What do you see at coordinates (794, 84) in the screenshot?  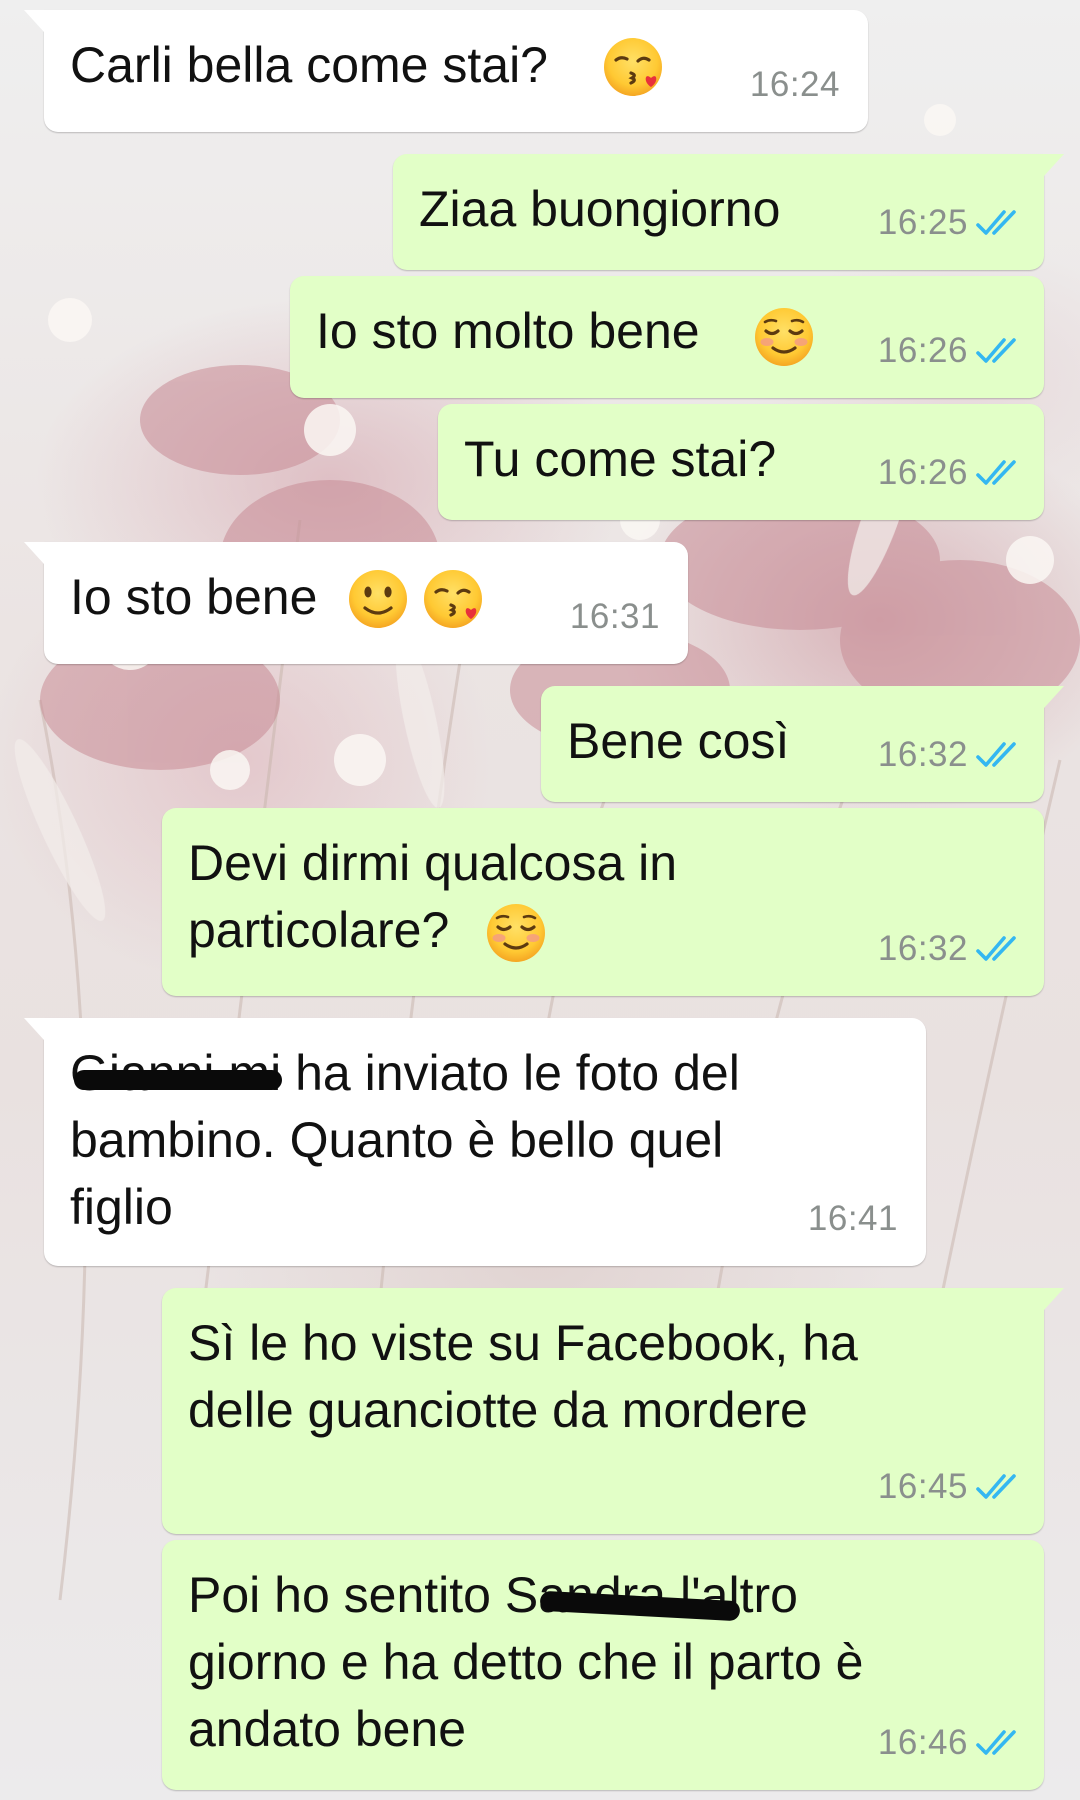 I see `message-timestamp: 16:24` at bounding box center [794, 84].